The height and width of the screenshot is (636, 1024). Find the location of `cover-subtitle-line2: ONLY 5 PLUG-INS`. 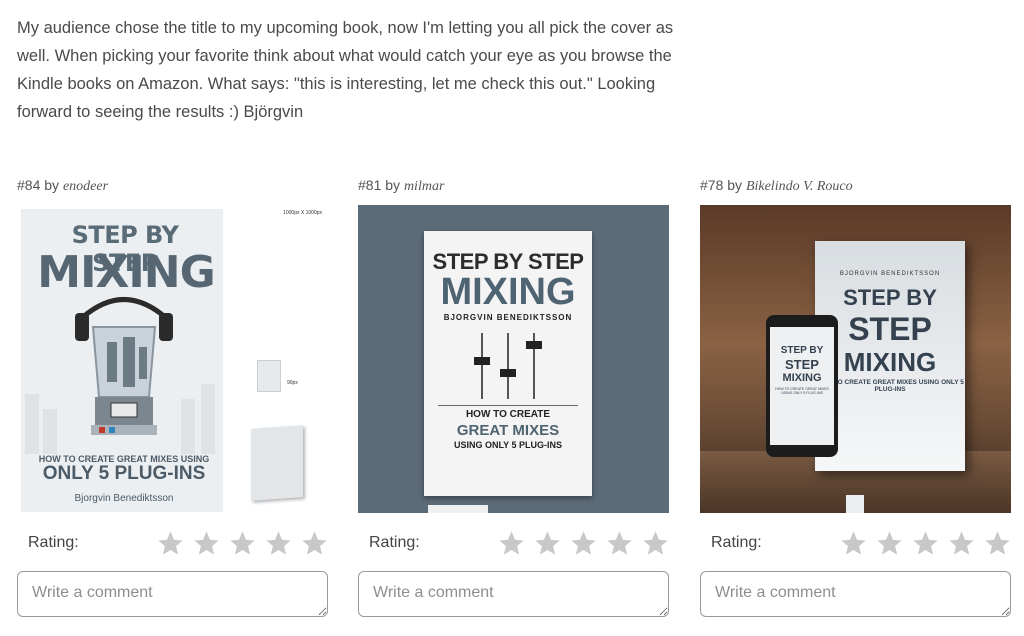

cover-subtitle-line2: ONLY 5 PLUG-INS is located at coordinates (124, 473).